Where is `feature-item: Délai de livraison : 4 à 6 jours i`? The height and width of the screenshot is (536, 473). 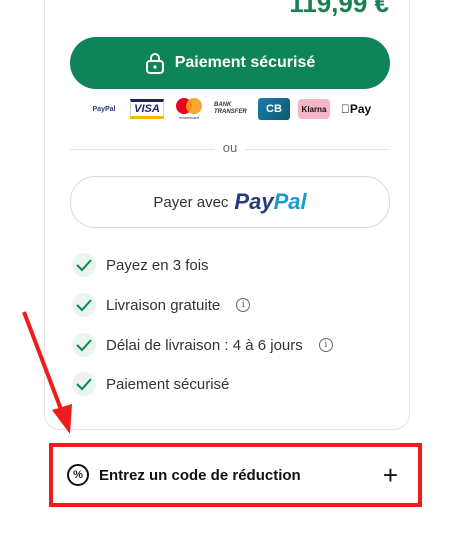
feature-item: Délai de livraison : 4 à 6 jours i is located at coordinates (202, 345).